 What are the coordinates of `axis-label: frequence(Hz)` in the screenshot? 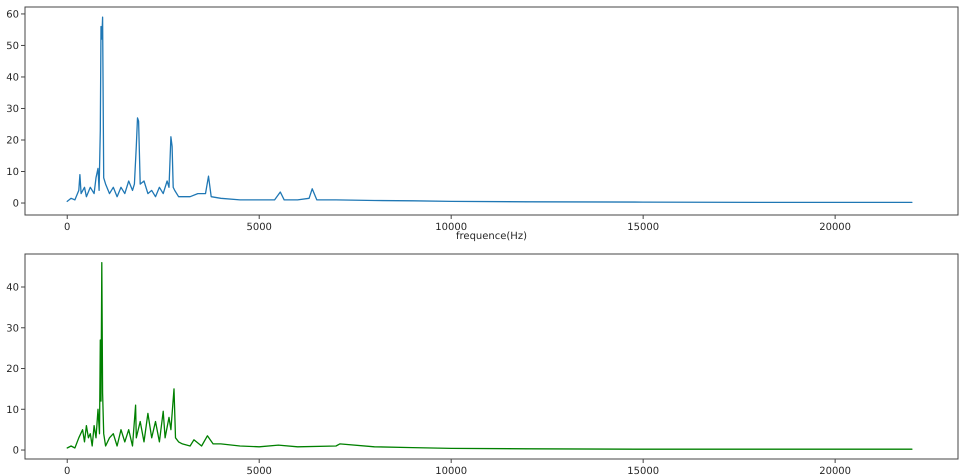 It's located at (491, 236).